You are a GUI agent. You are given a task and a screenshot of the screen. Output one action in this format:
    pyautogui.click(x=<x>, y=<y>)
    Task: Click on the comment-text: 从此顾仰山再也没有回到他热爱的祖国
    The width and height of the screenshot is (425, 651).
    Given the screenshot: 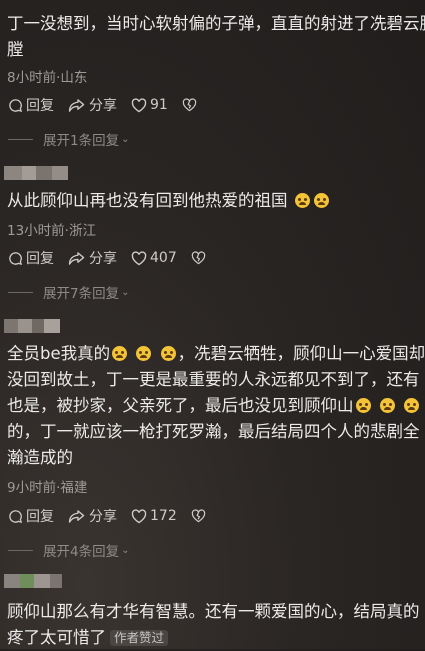 What is the action you would take?
    pyautogui.click(x=216, y=201)
    